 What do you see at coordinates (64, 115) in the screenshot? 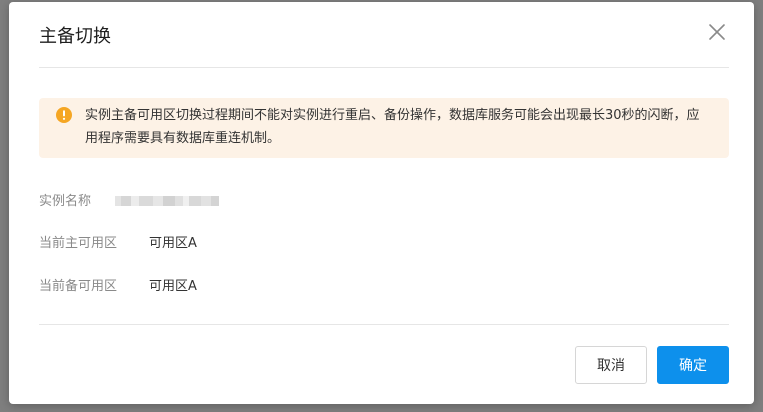
I see `warning-icon` at bounding box center [64, 115].